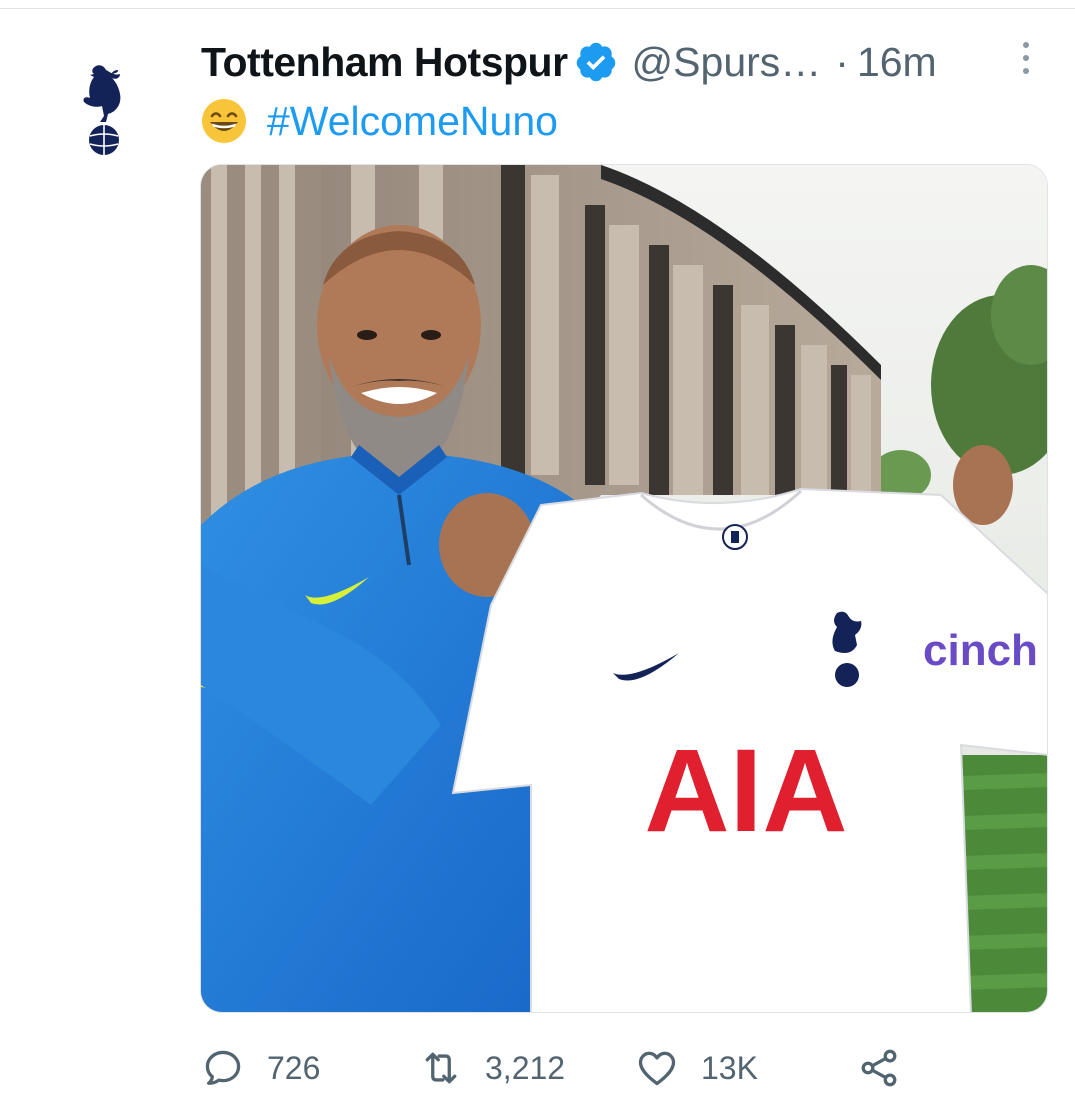 Image resolution: width=1075 pixels, height=1118 pixels. I want to click on avatar, so click(102, 114).